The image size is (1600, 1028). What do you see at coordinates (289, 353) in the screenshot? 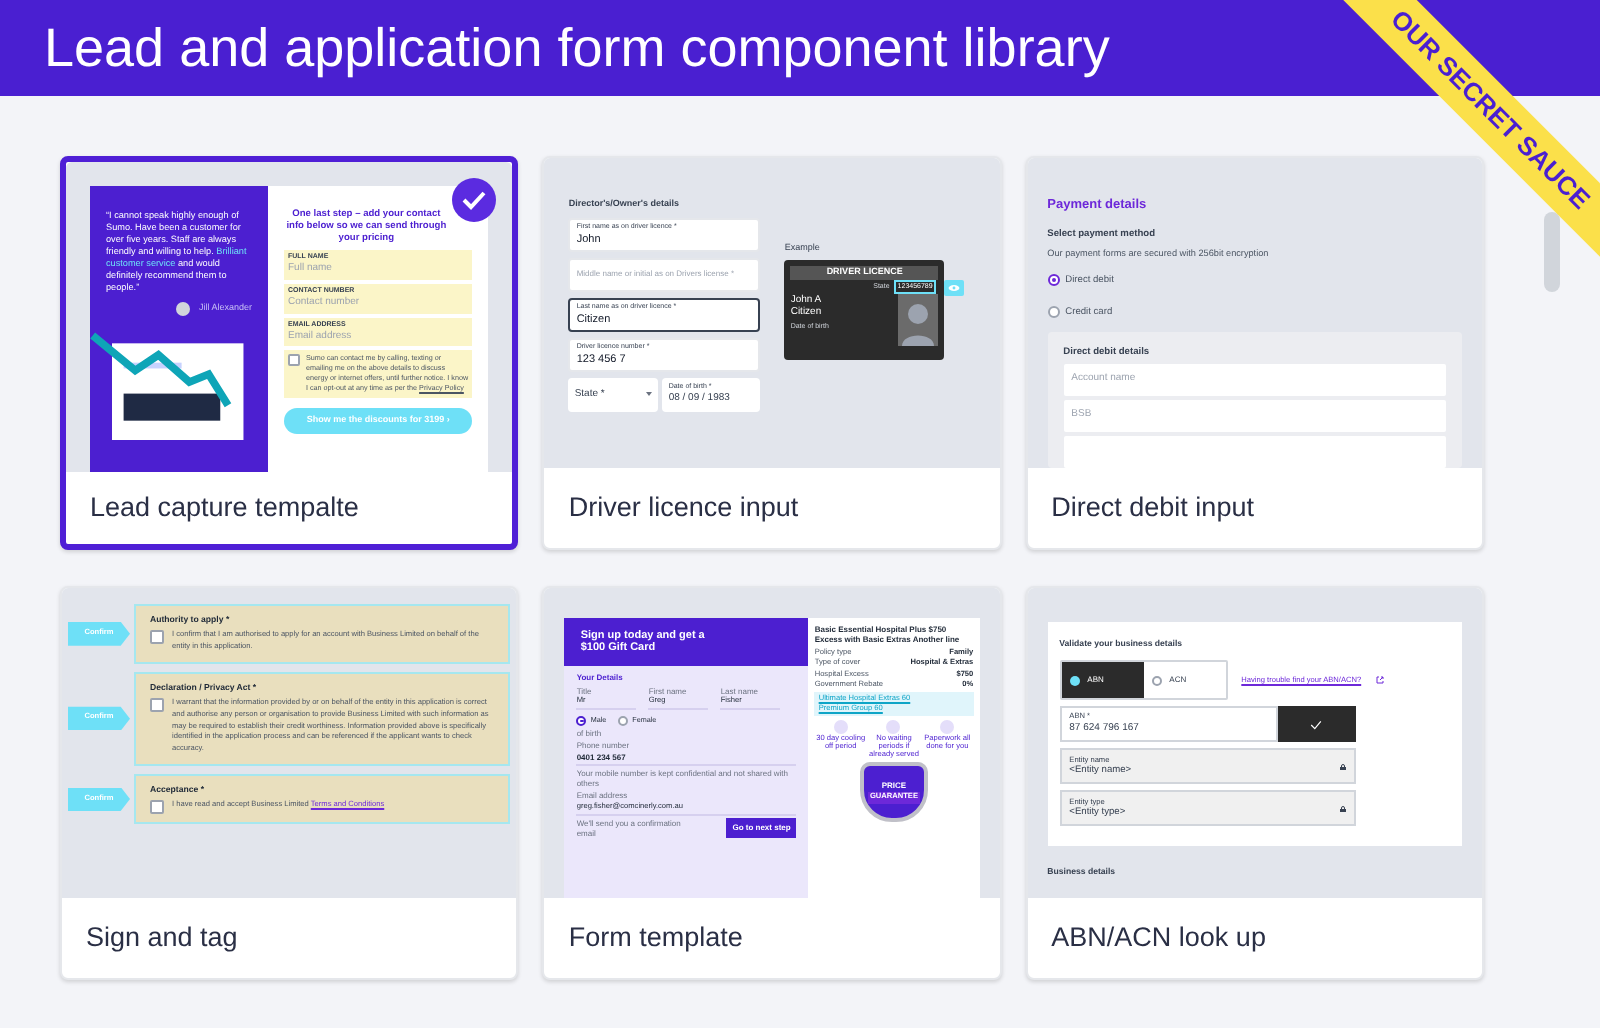
I see `component-card` at bounding box center [289, 353].